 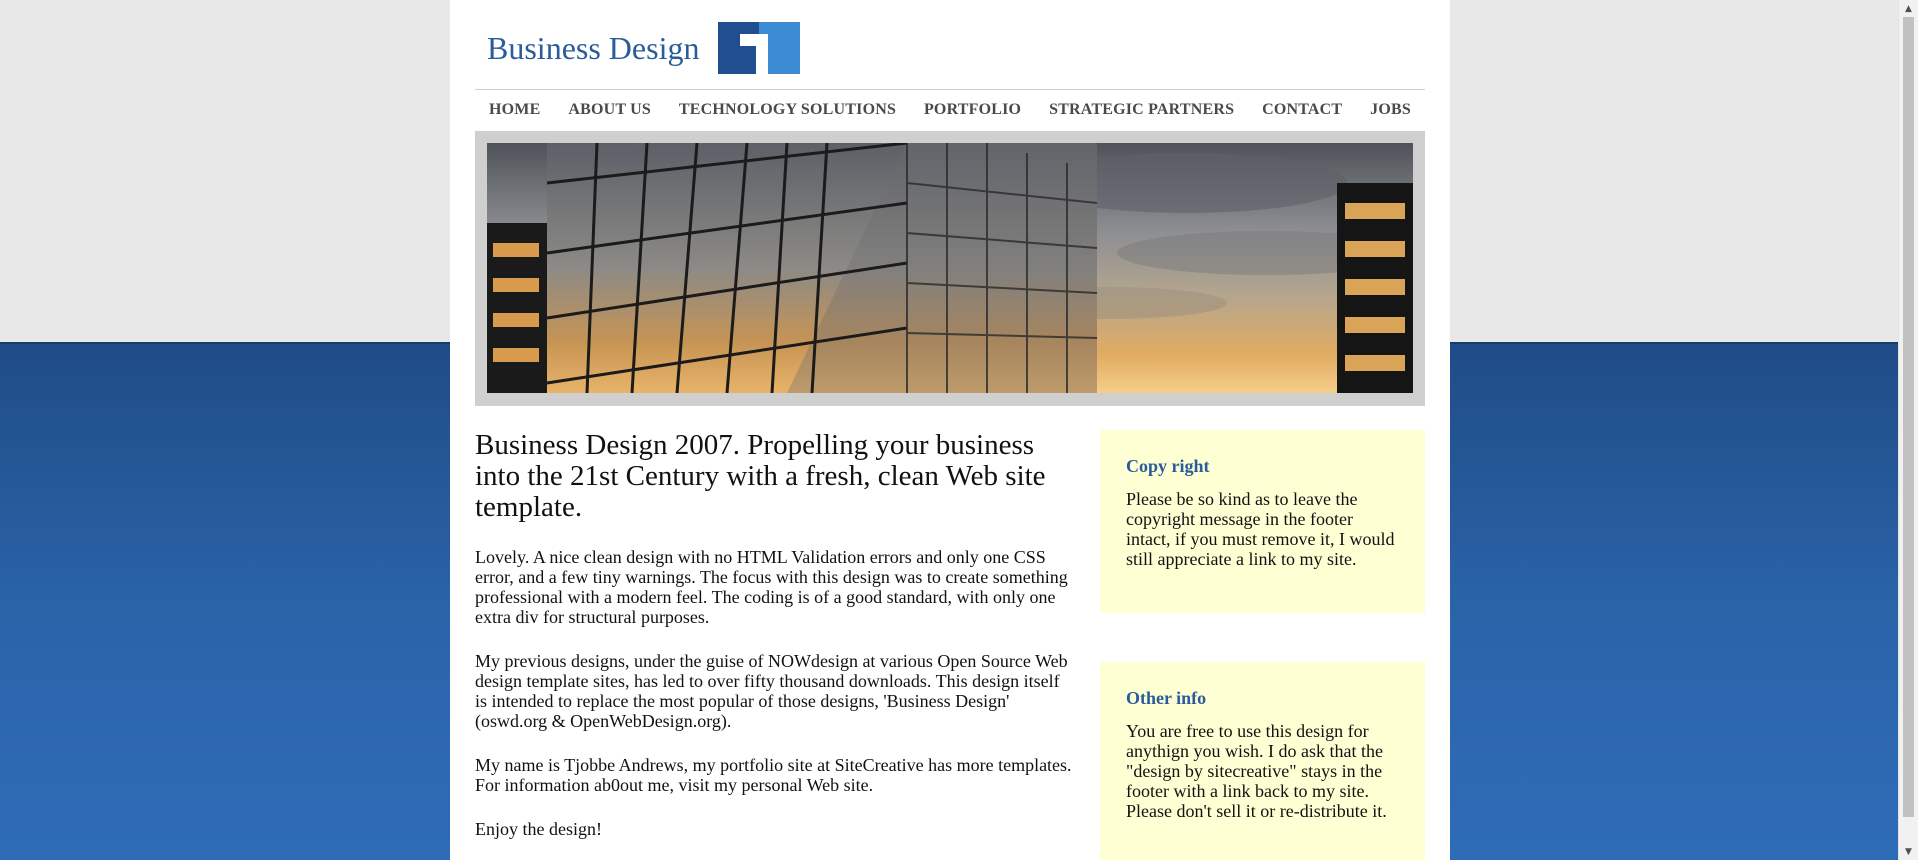 What do you see at coordinates (1302, 110) in the screenshot?
I see `nav-contact: CONTACT` at bounding box center [1302, 110].